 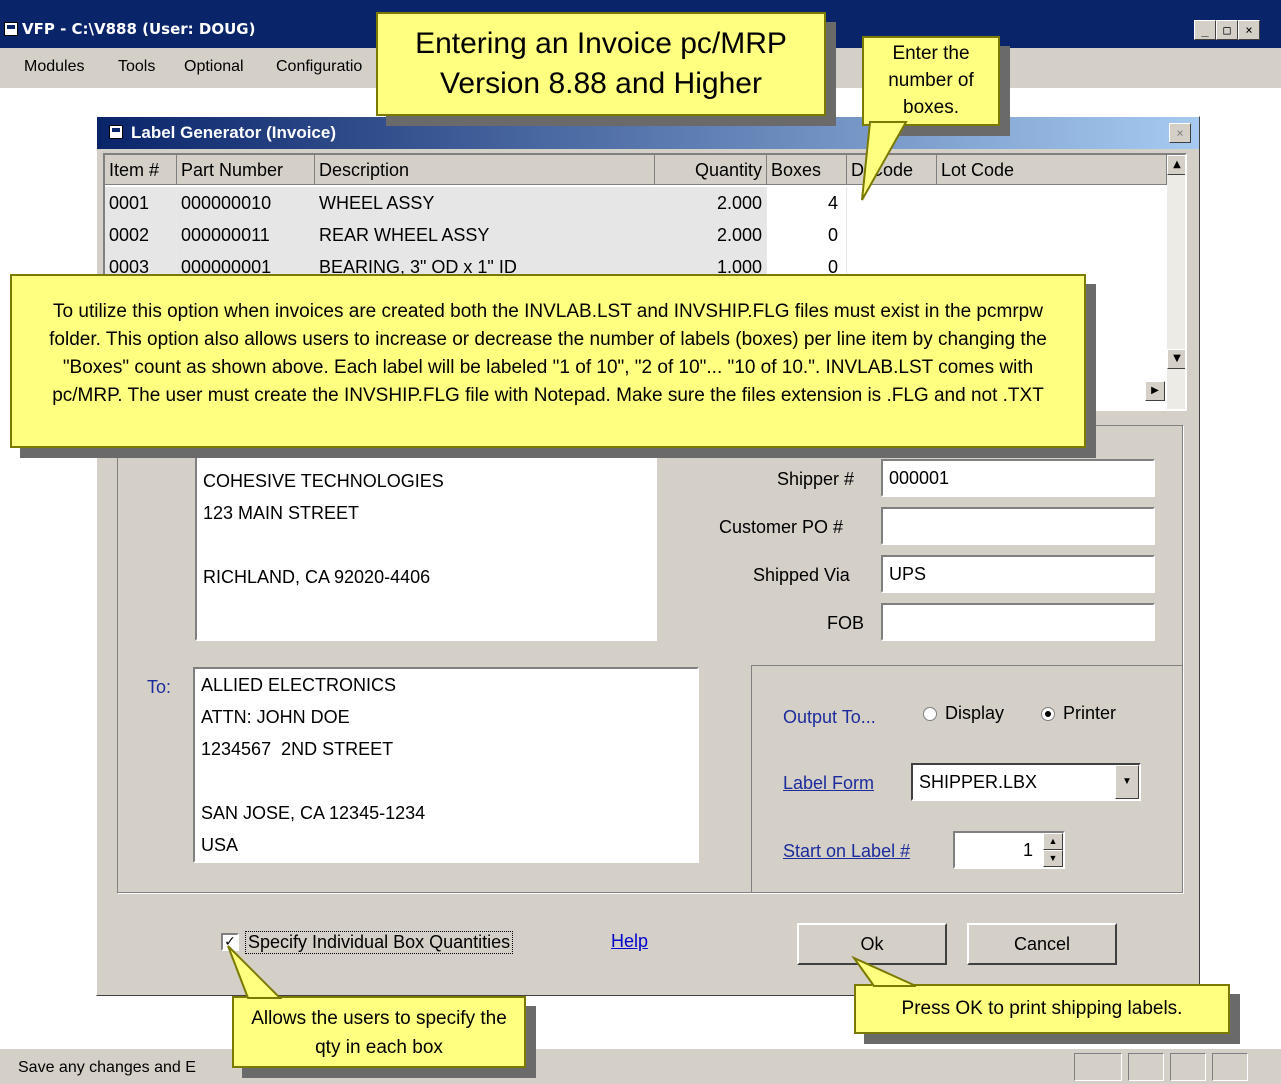 I want to click on start-label: Start on Label #, so click(x=847, y=851).